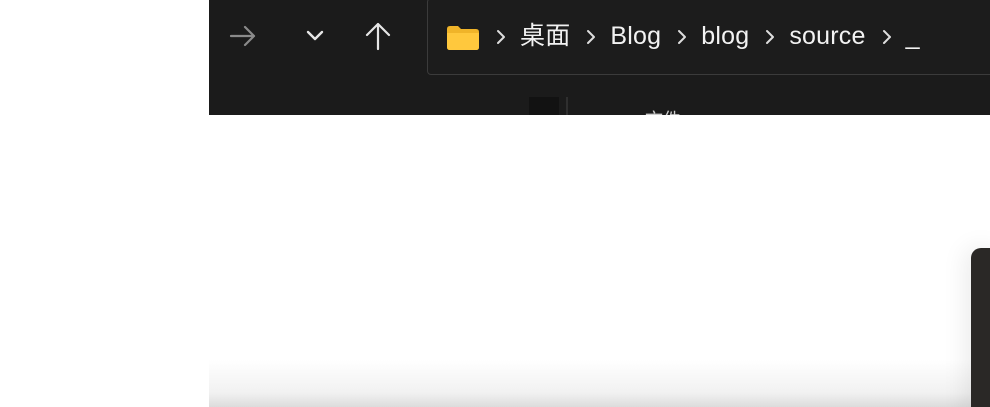  I want to click on column-header-partial: 文件, so click(675, 111).